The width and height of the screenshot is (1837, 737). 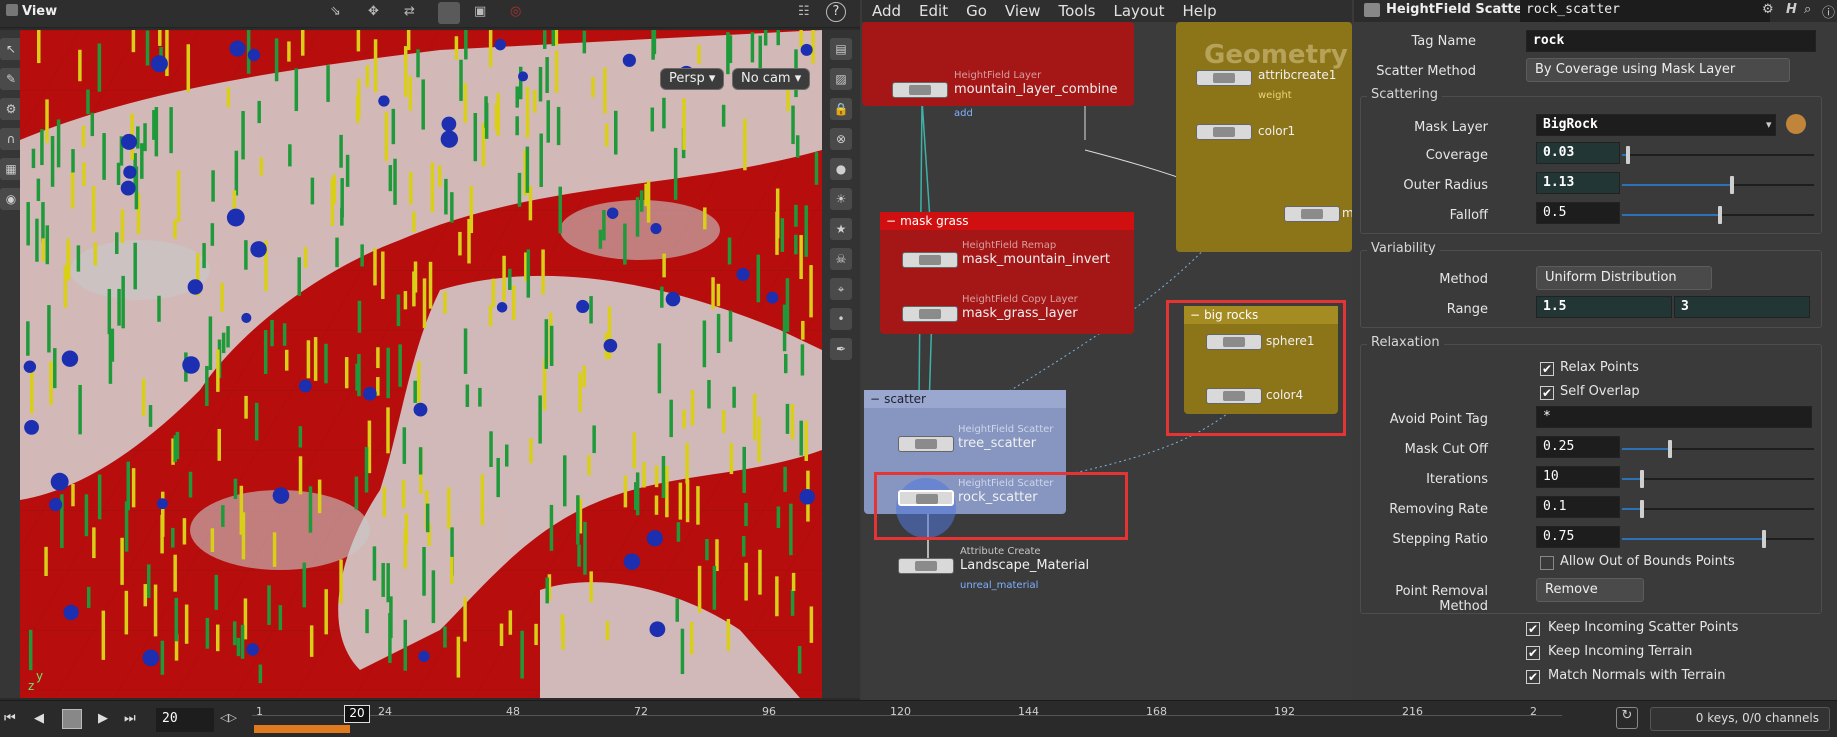 What do you see at coordinates (373, 11) in the screenshot?
I see `move-tool-icon: ✥` at bounding box center [373, 11].